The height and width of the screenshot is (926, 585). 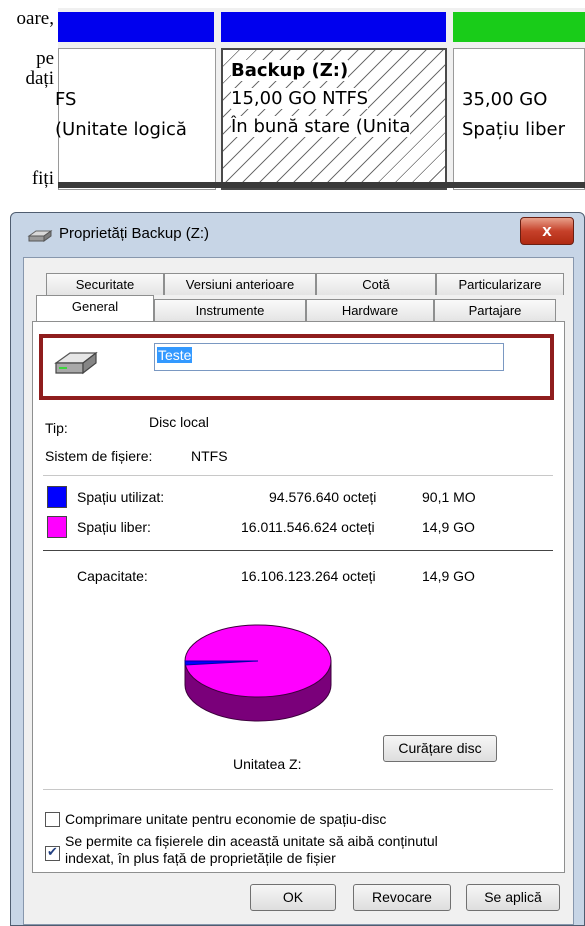 What do you see at coordinates (95, 308) in the screenshot?
I see `tab-general: General` at bounding box center [95, 308].